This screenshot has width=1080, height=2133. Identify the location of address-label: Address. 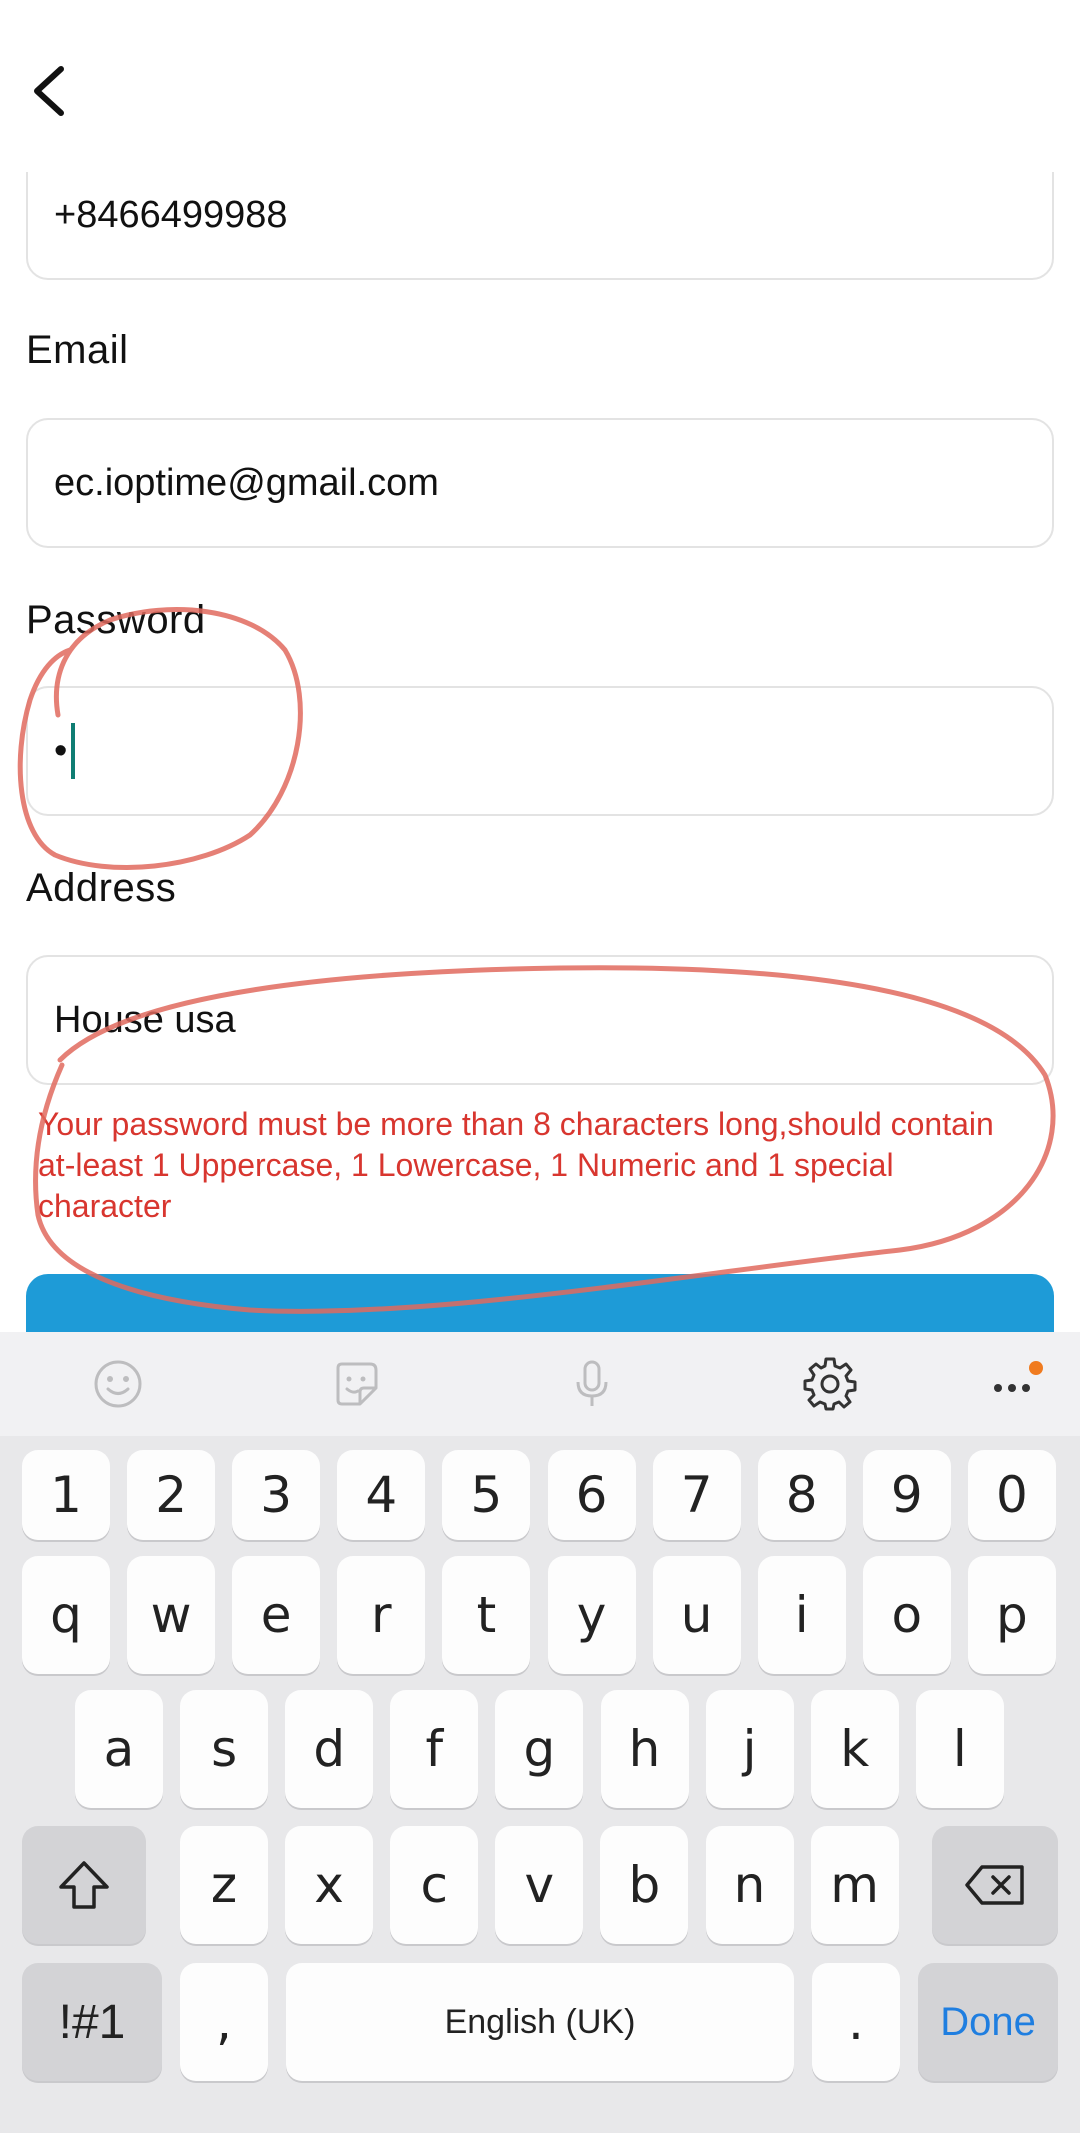
(101, 888).